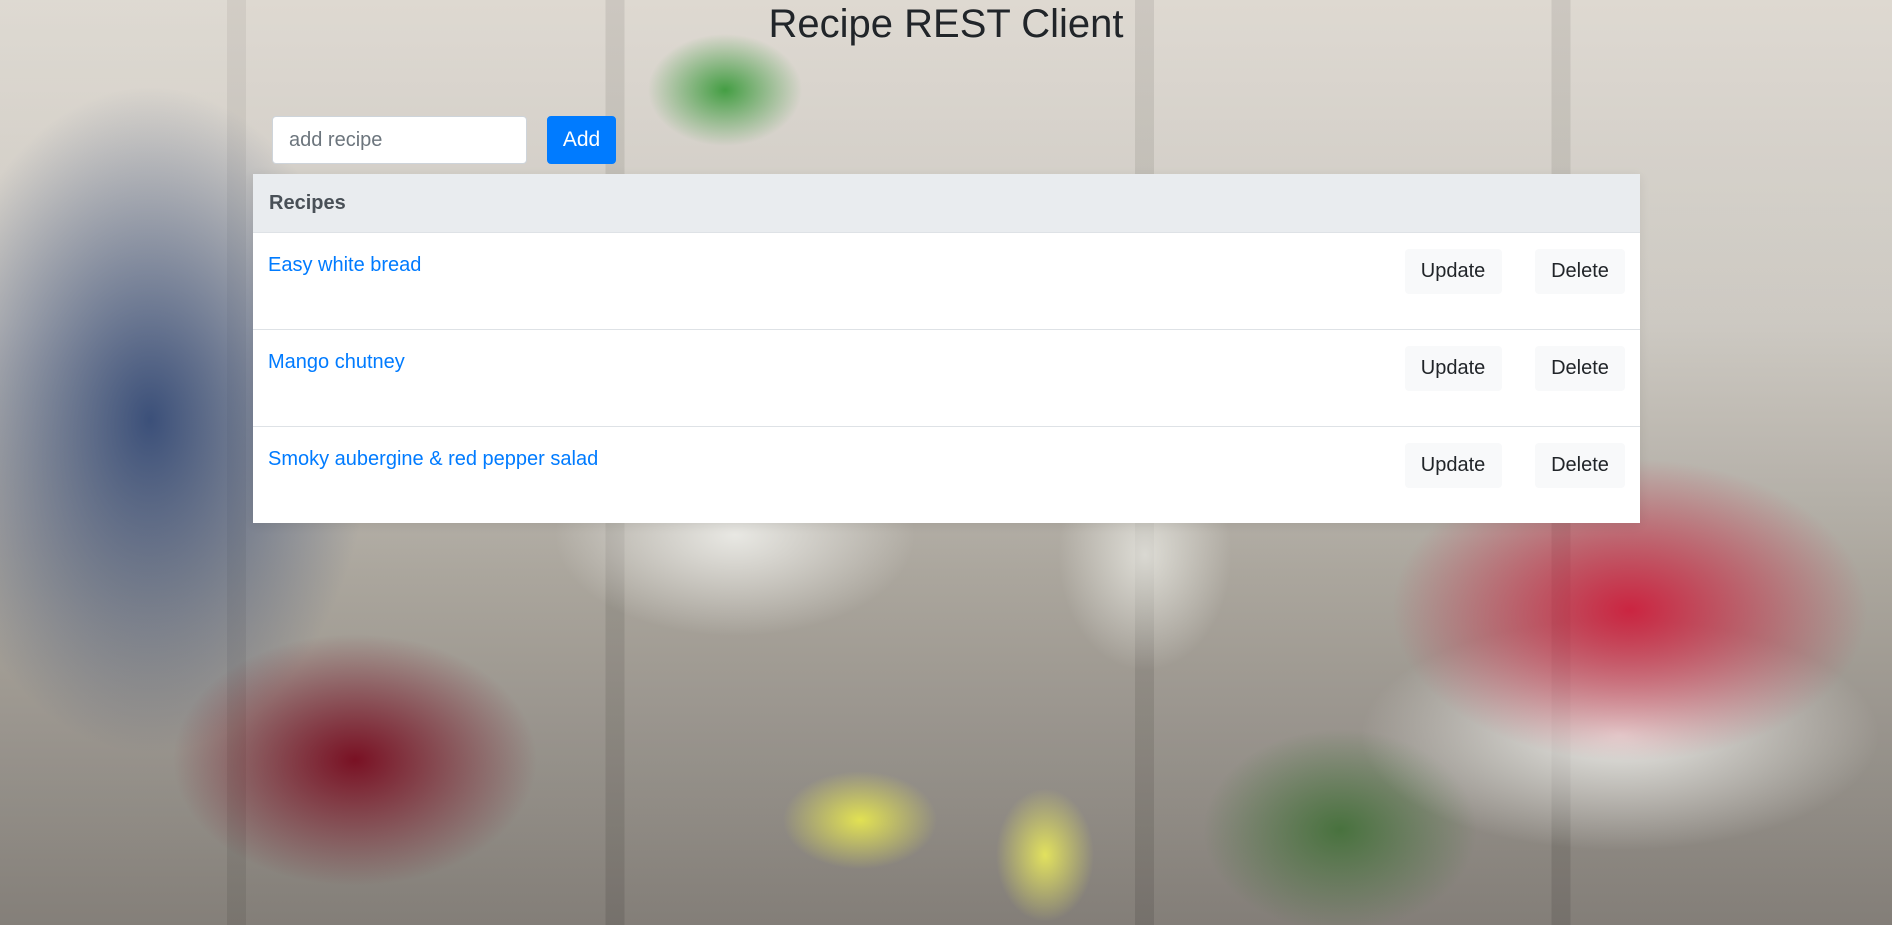 The image size is (1892, 925). I want to click on recipe-link-smoky-aubergine-red-pepper-salad: Smoky aubergine & red pepper salad, so click(433, 459).